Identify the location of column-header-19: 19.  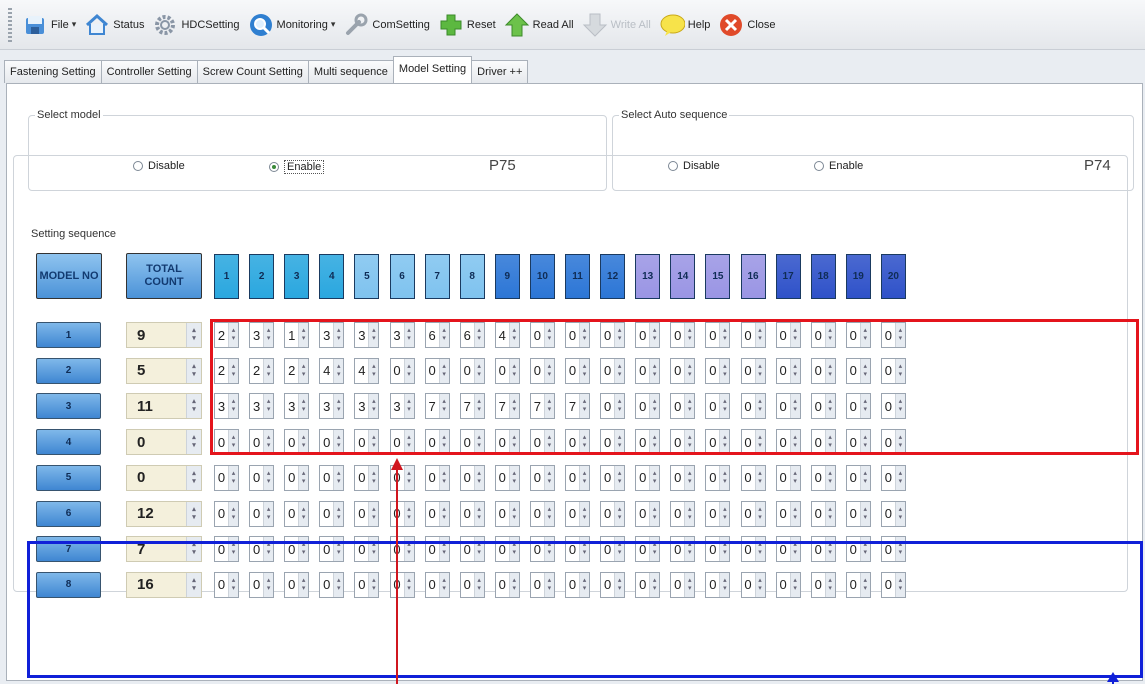
(858, 276).